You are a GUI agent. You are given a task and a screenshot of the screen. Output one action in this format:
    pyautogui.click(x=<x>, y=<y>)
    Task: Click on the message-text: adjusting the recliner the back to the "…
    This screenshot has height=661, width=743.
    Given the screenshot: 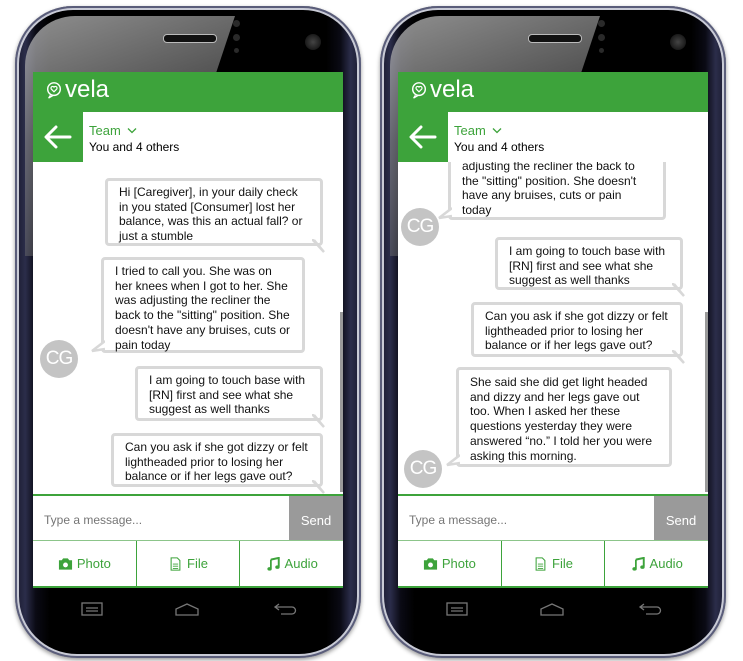 What is the action you would take?
    pyautogui.click(x=549, y=190)
    